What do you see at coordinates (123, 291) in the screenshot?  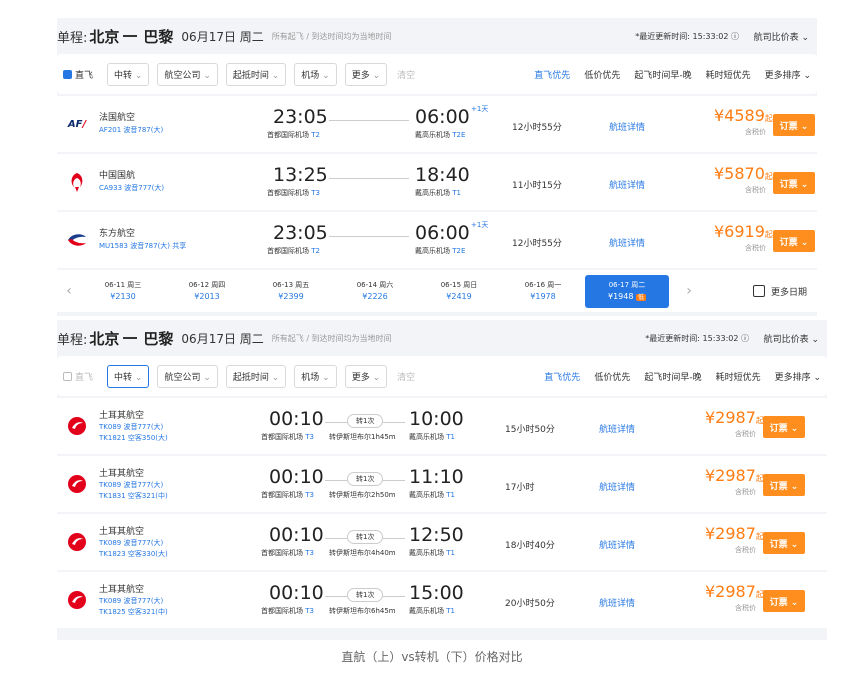 I see `date-option: 06-11 周三 ¥2130` at bounding box center [123, 291].